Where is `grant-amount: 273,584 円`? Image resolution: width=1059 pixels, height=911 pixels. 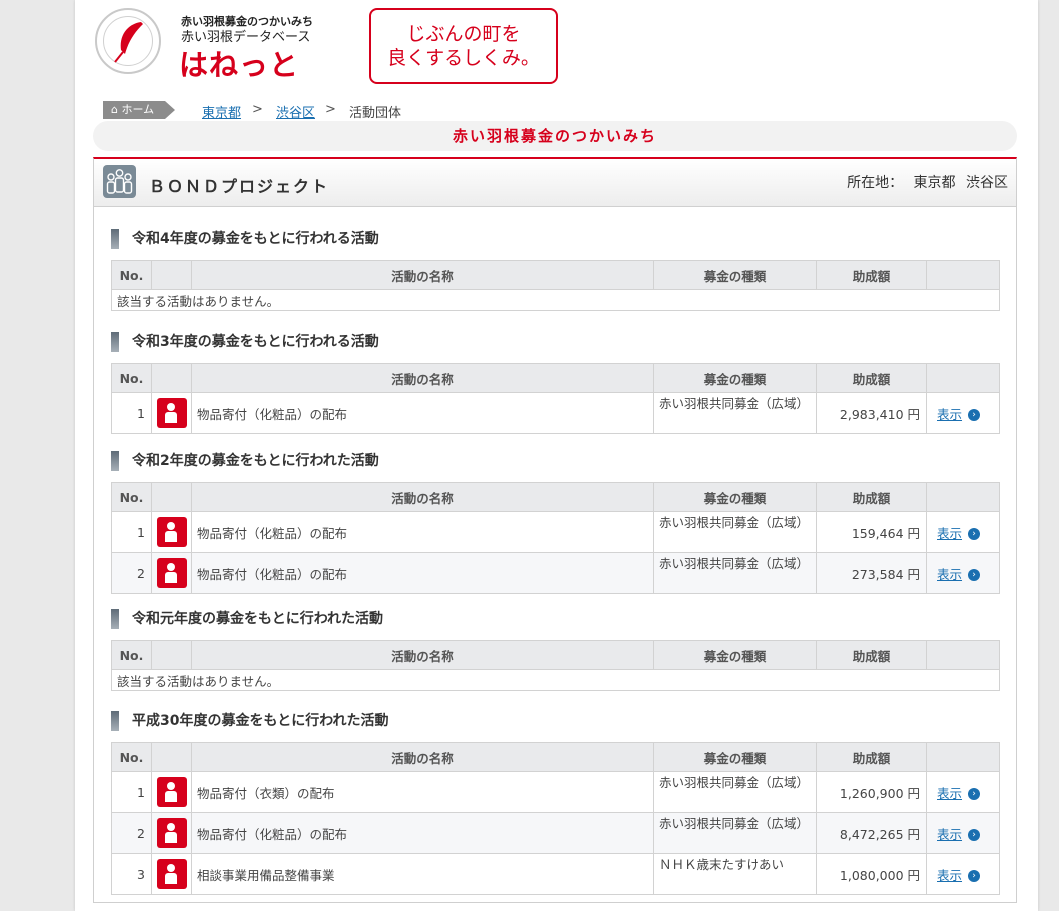
grant-amount: 273,584 円 is located at coordinates (871, 573).